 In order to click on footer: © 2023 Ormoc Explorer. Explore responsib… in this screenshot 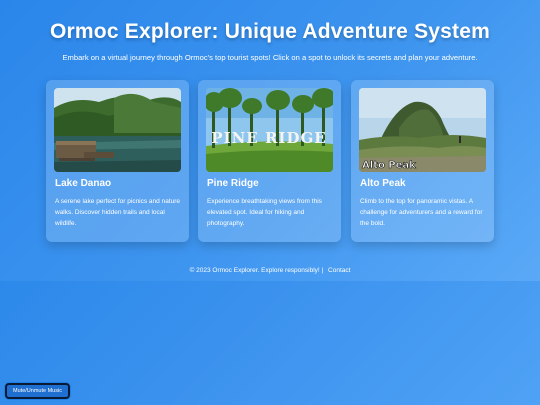, I will do `click(270, 270)`.